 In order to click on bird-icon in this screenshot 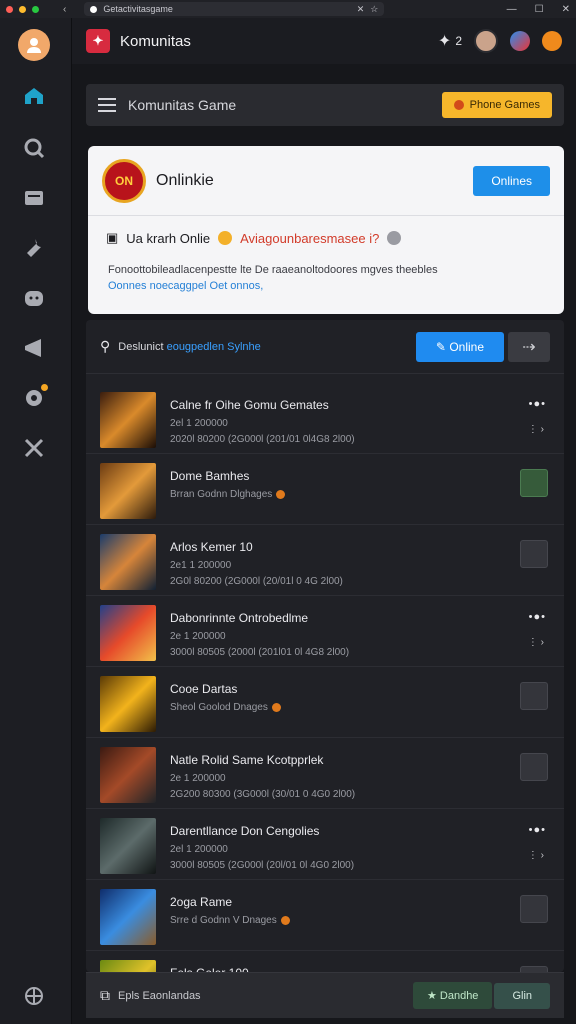, I will do `click(520, 41)`.